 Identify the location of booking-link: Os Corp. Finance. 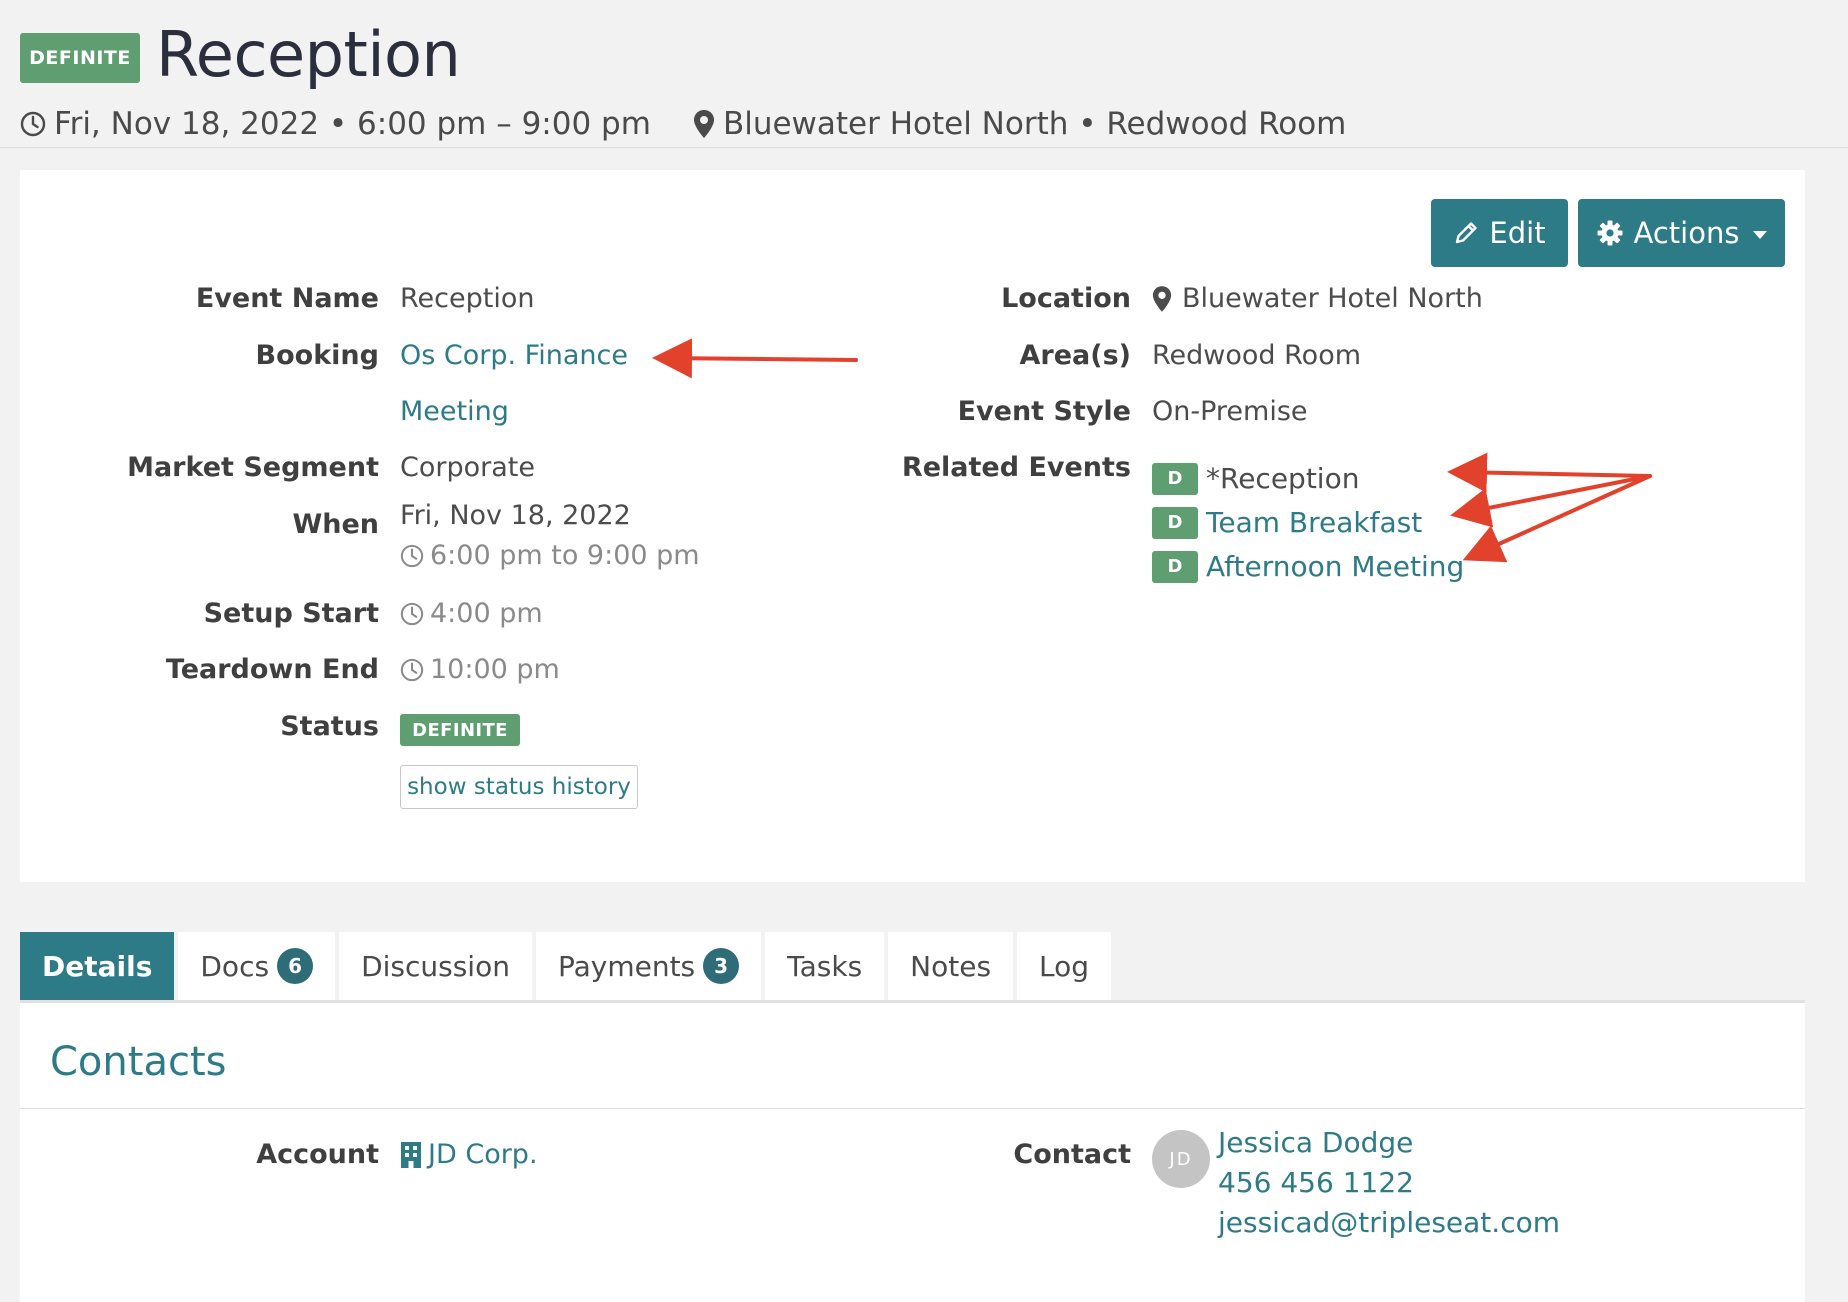
(514, 355).